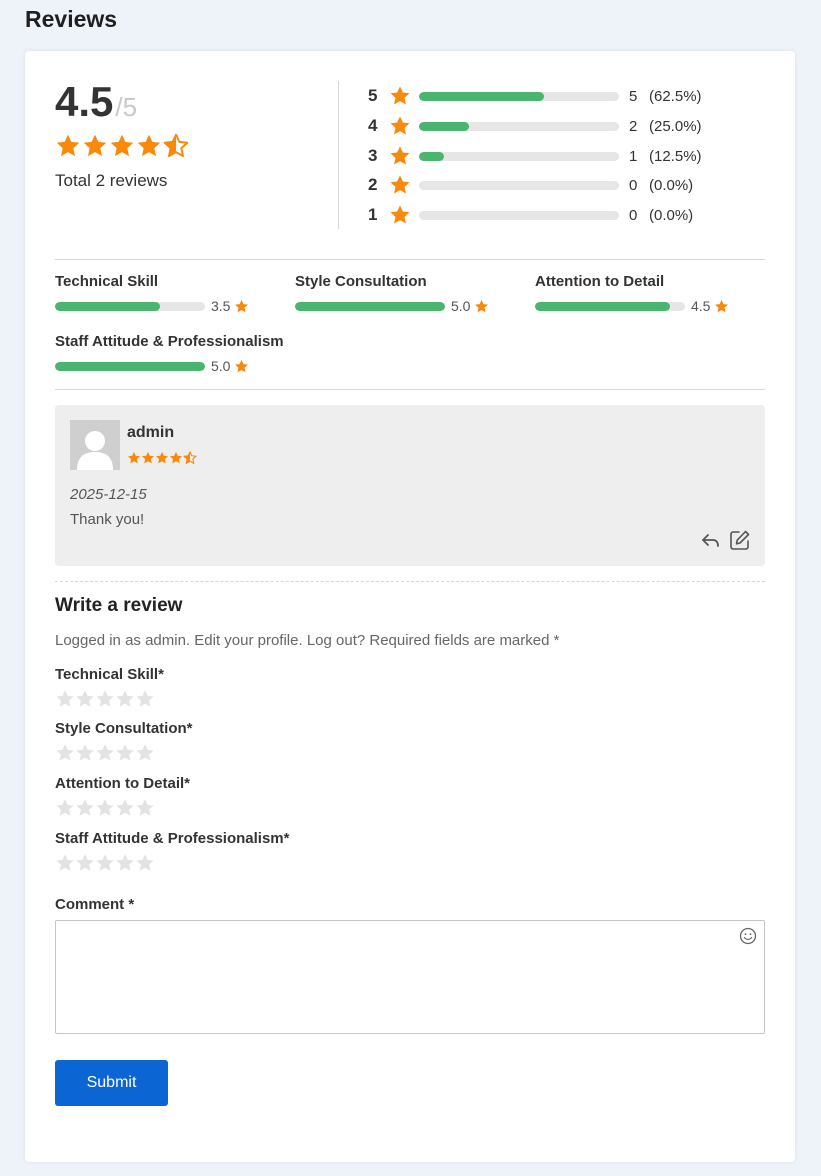  I want to click on rating-distribution-row: 3 1 (12.5%), so click(535, 156).